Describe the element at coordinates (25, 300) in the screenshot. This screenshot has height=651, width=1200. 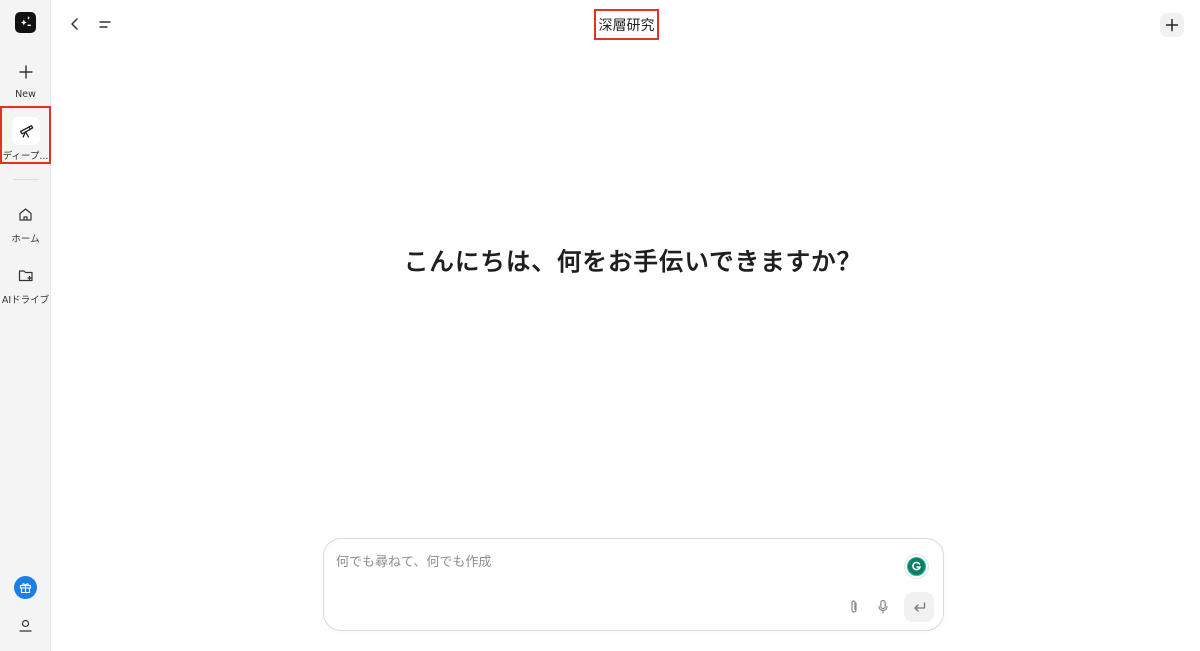
I see `sidebar-item-label: AIドライブ` at that location.